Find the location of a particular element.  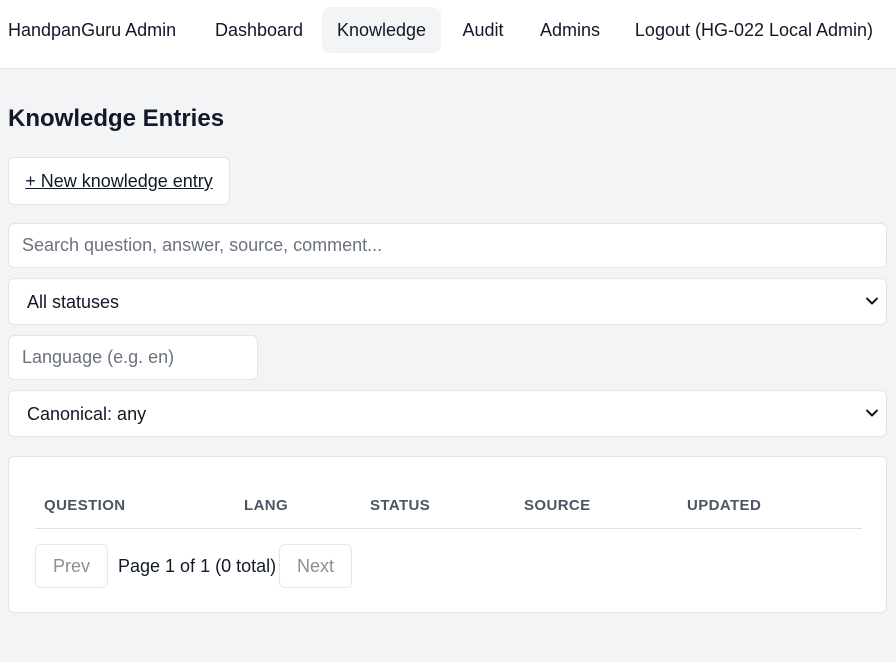

status-select: All statuses is located at coordinates (447, 301).